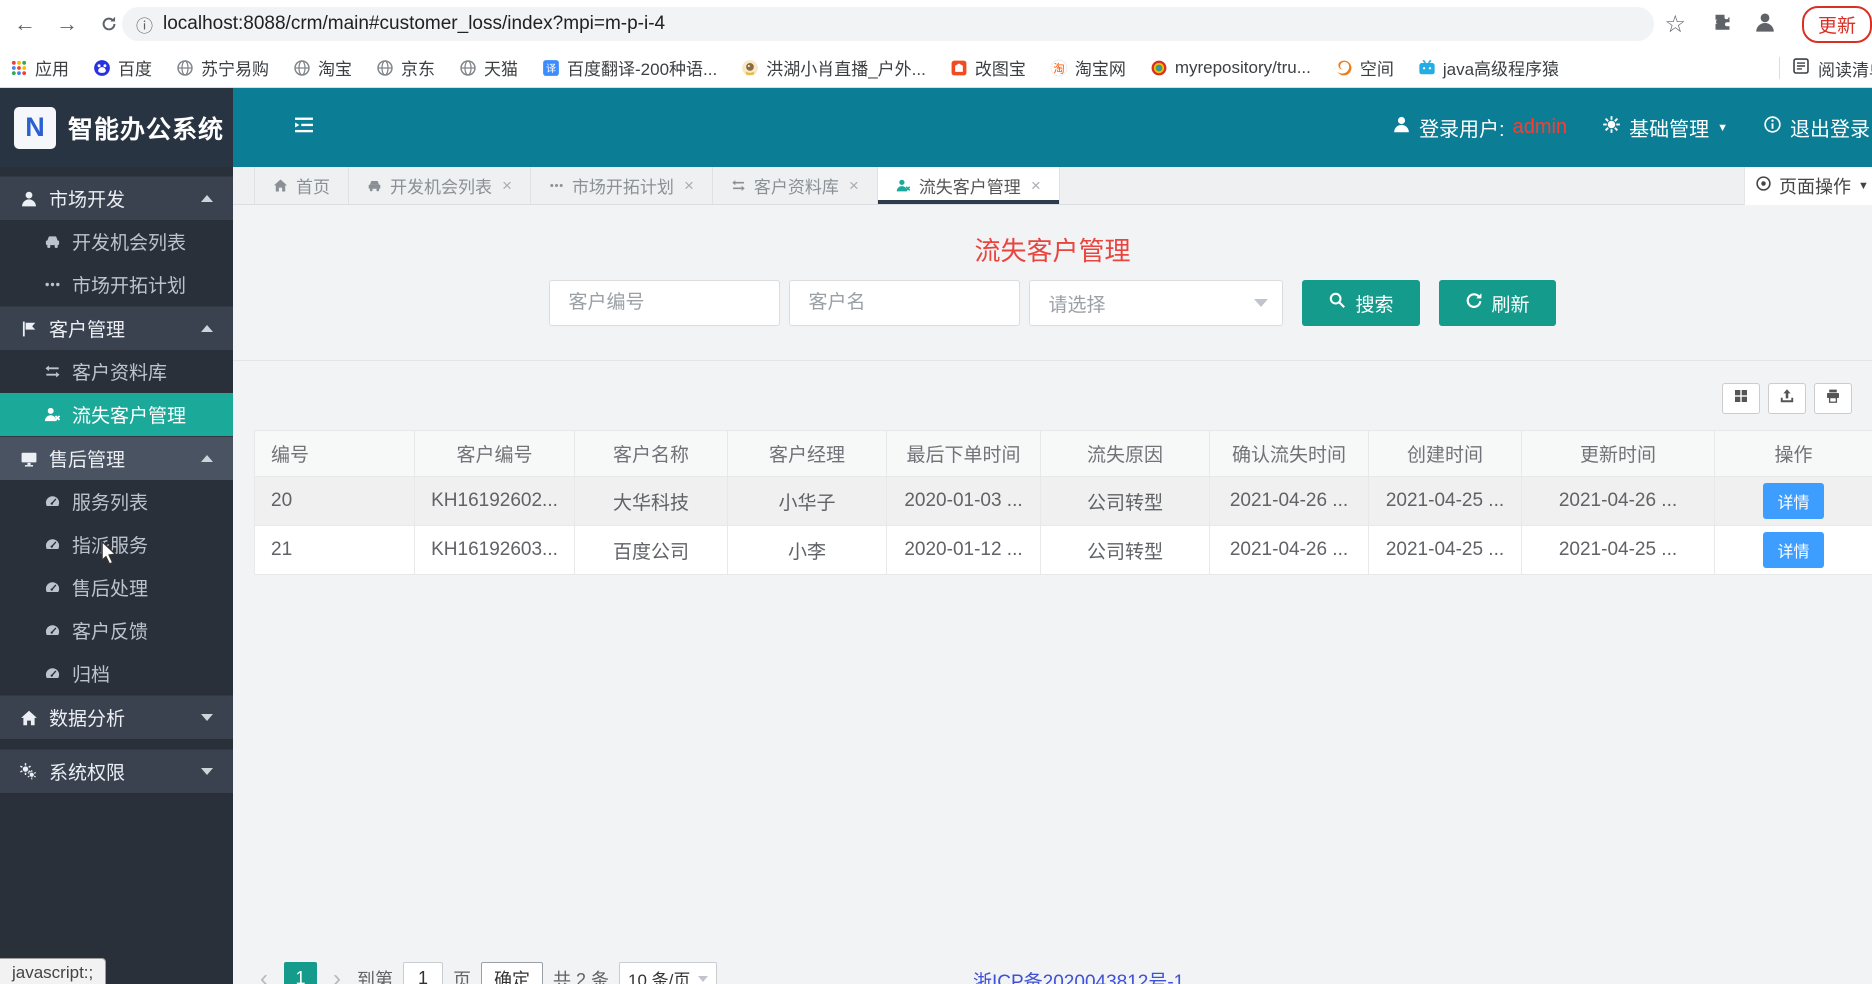  What do you see at coordinates (52, 630) in the screenshot?
I see `gauge-icon` at bounding box center [52, 630].